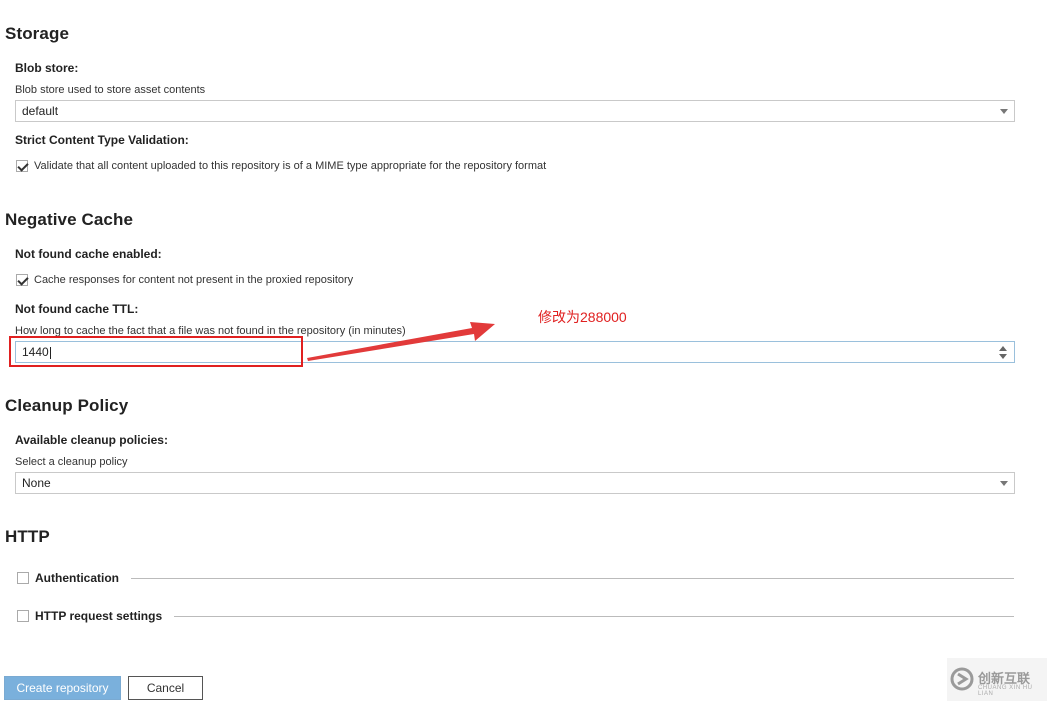 This screenshot has height=701, width=1047. I want to click on http-request-settings-label: HTTP request settings, so click(98, 616).